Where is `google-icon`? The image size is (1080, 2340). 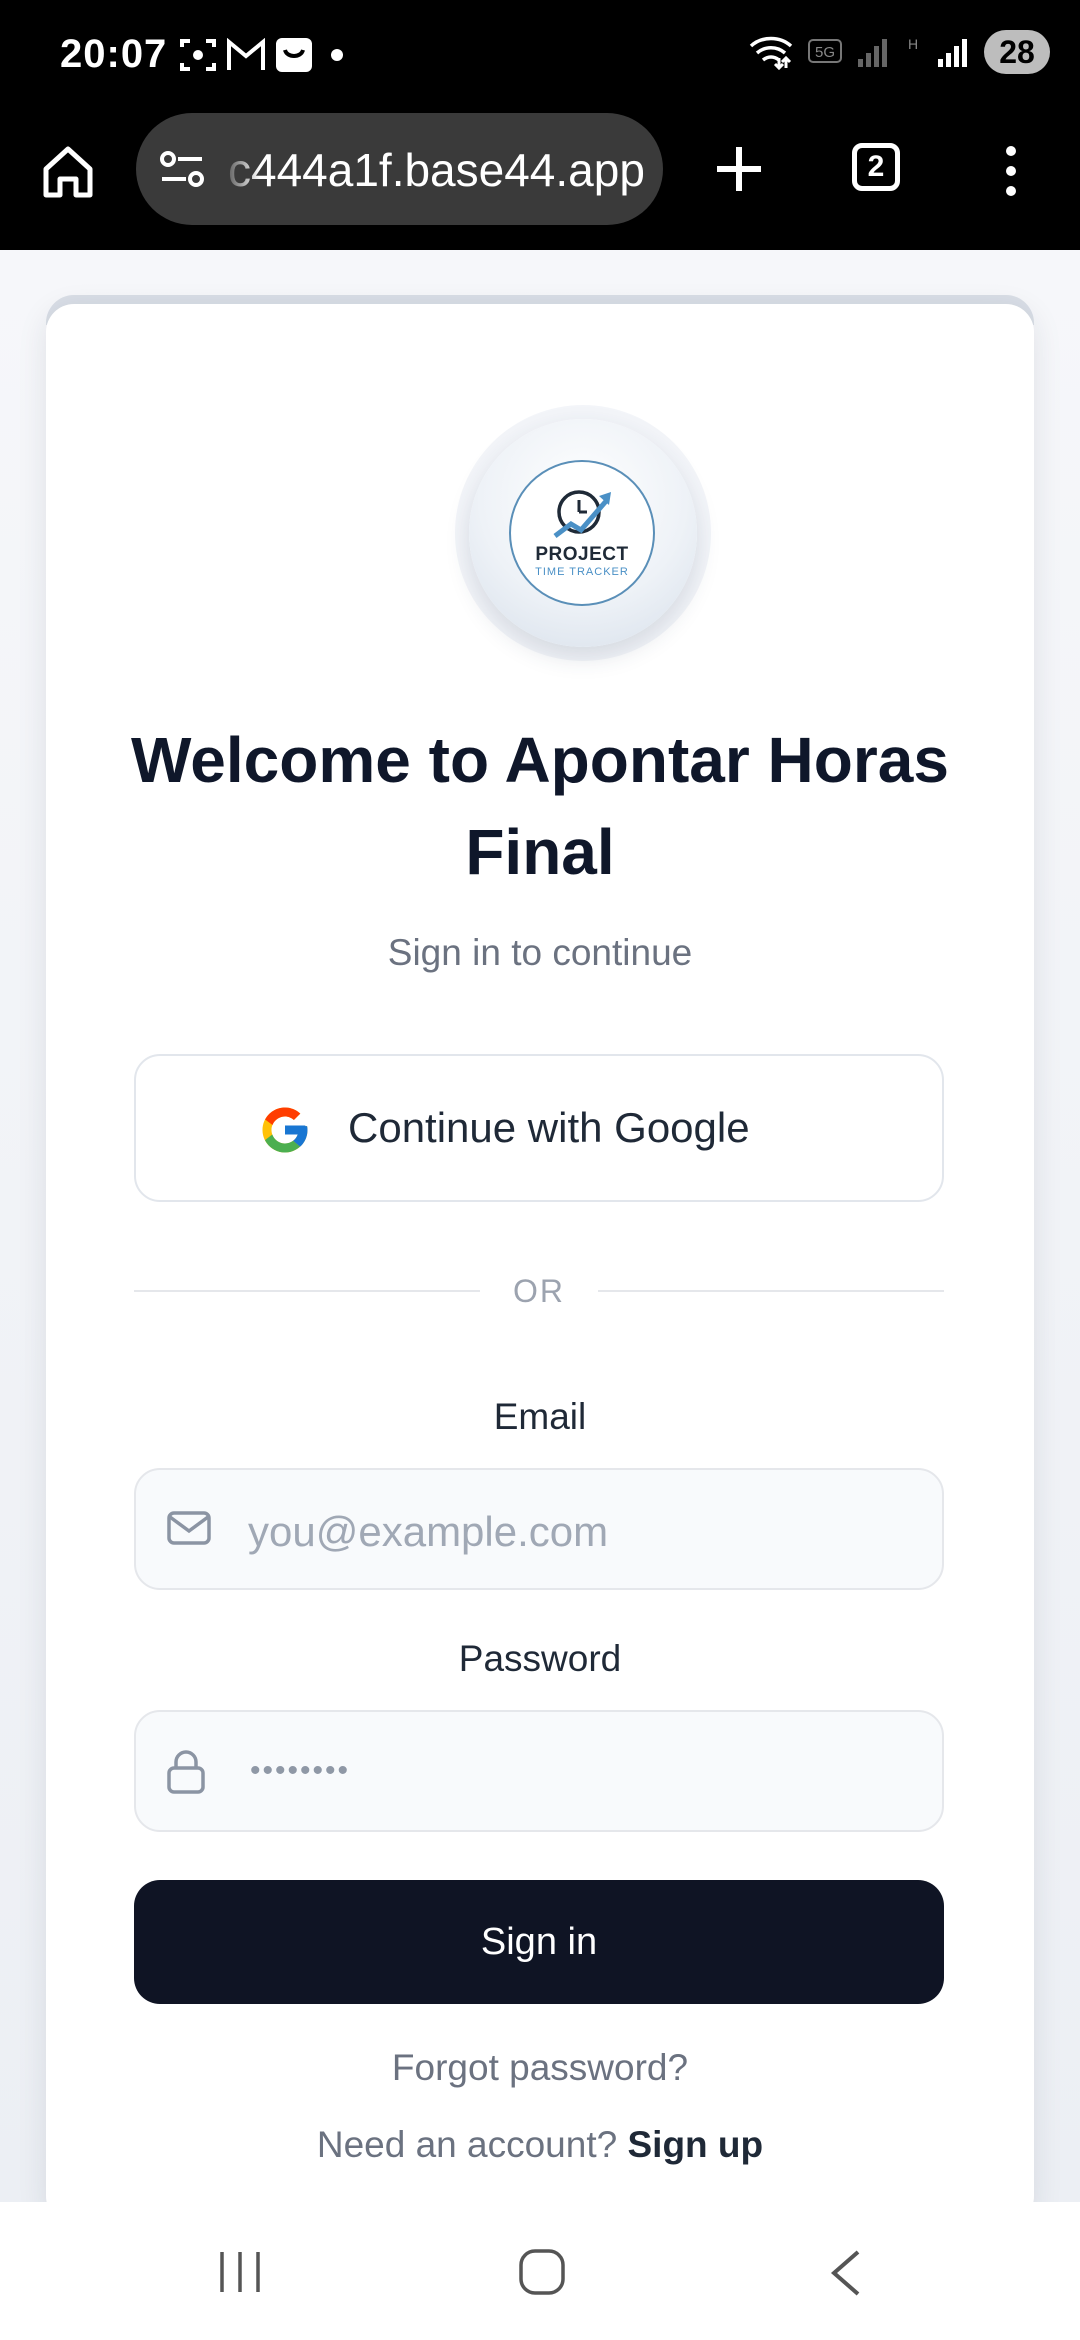
google-icon is located at coordinates (285, 1130).